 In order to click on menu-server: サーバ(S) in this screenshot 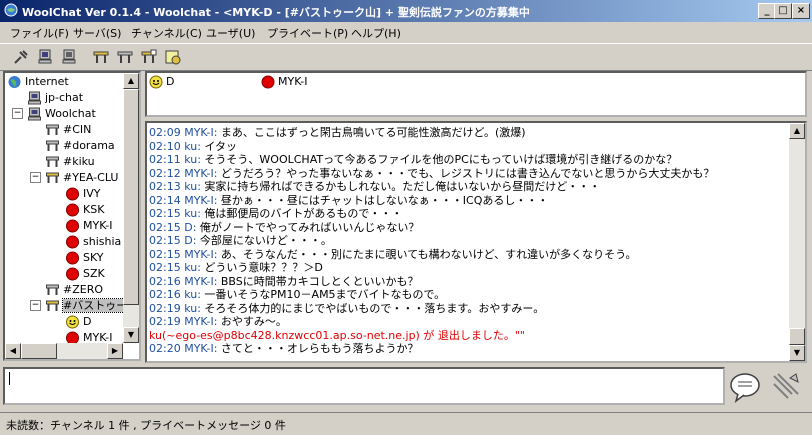, I will do `click(97, 33)`.